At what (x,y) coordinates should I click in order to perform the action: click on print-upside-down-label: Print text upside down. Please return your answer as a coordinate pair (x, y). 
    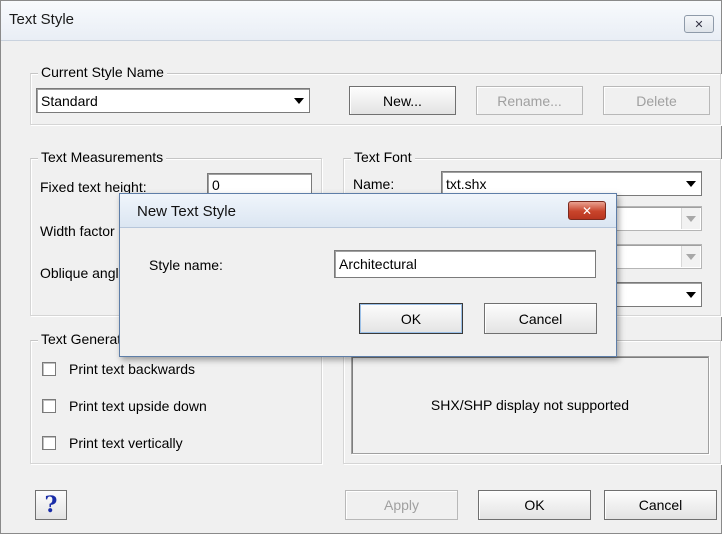
    Looking at the image, I should click on (138, 406).